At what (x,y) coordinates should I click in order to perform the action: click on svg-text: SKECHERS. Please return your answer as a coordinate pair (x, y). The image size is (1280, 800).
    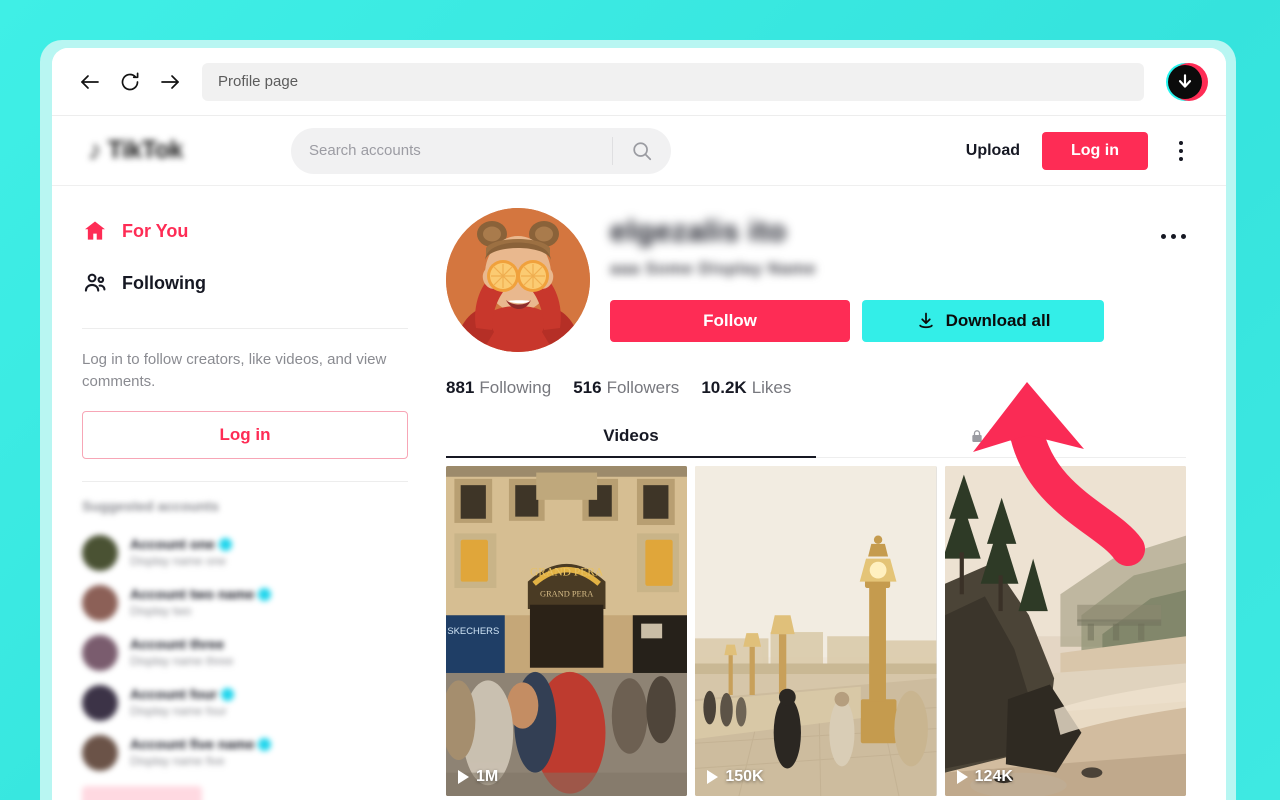
    Looking at the image, I should click on (473, 631).